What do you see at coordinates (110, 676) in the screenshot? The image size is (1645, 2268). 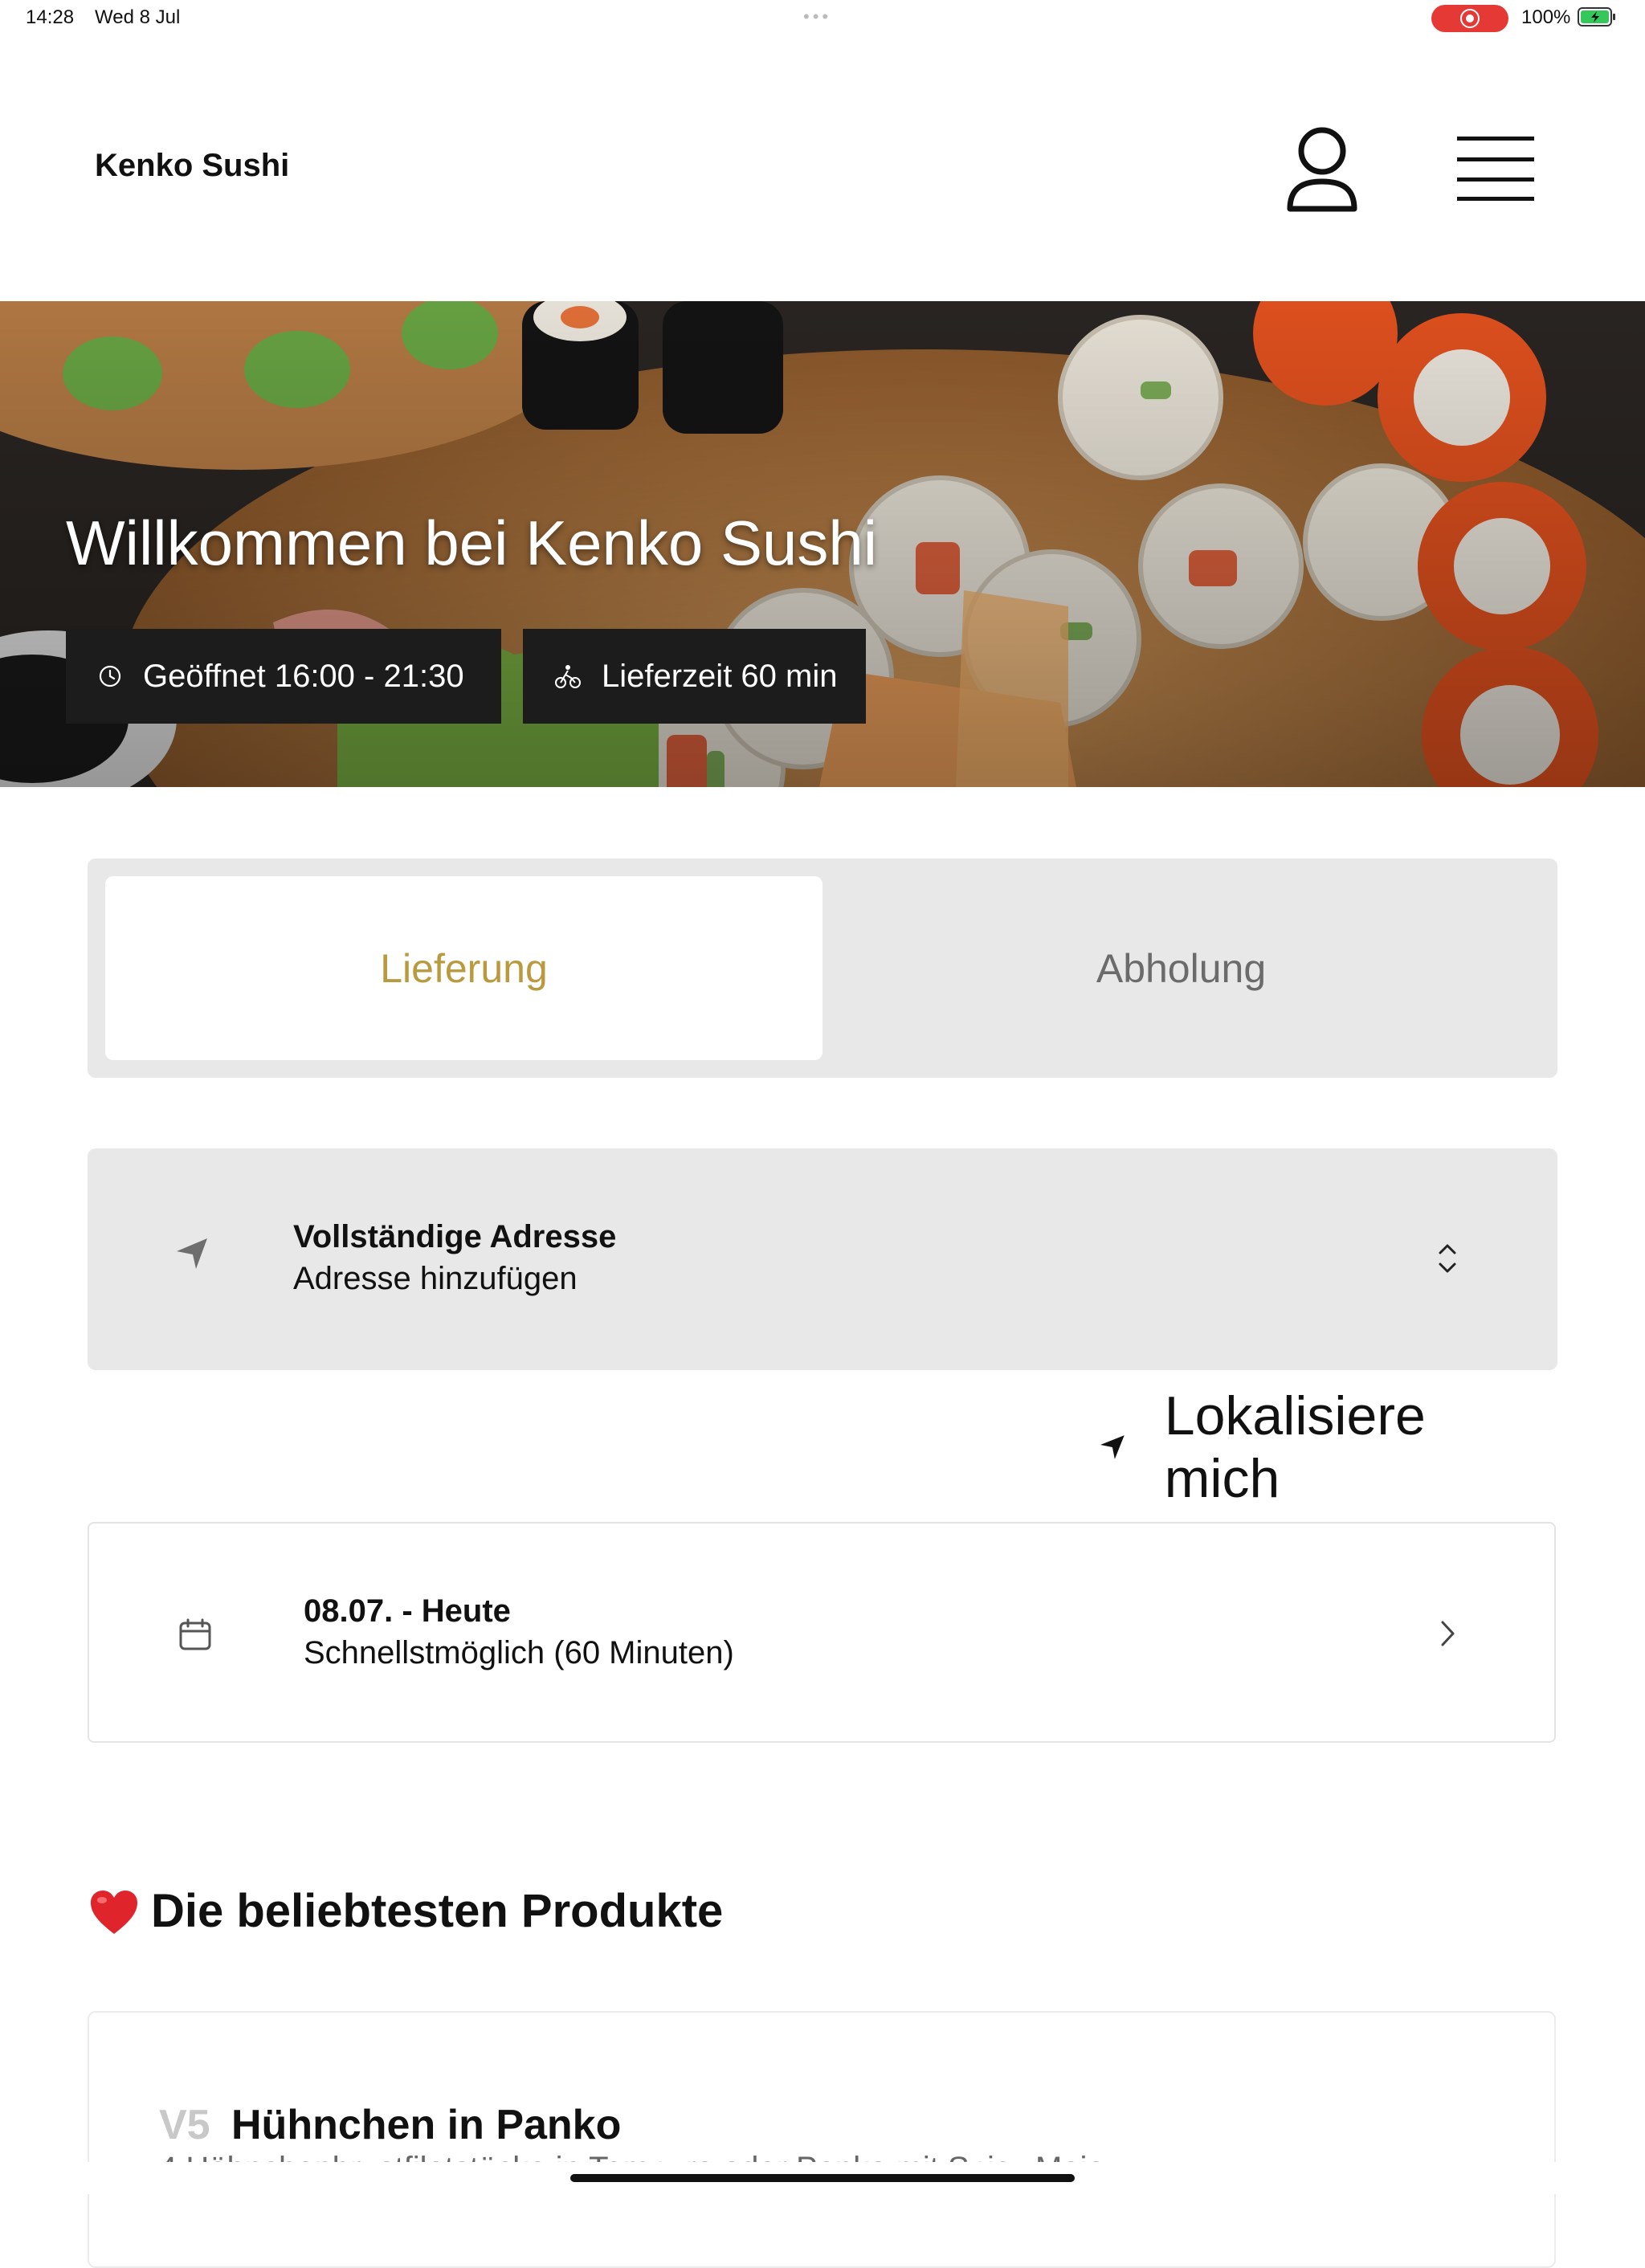 I see `clock-icon` at bounding box center [110, 676].